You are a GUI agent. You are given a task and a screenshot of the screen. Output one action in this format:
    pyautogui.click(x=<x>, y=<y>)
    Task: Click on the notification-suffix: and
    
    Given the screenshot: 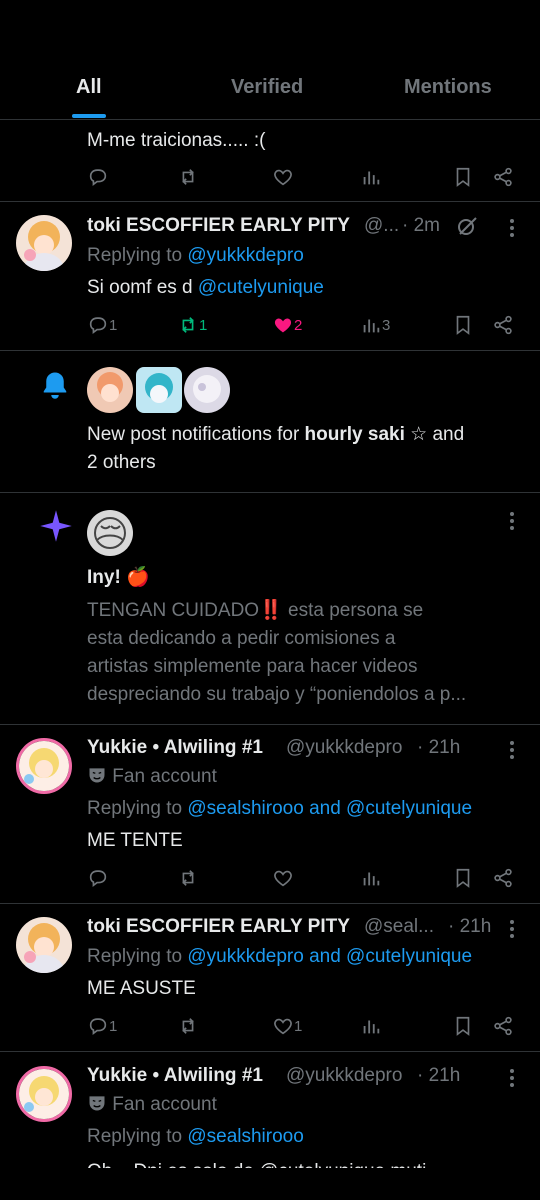 What is the action you would take?
    pyautogui.click(x=448, y=434)
    